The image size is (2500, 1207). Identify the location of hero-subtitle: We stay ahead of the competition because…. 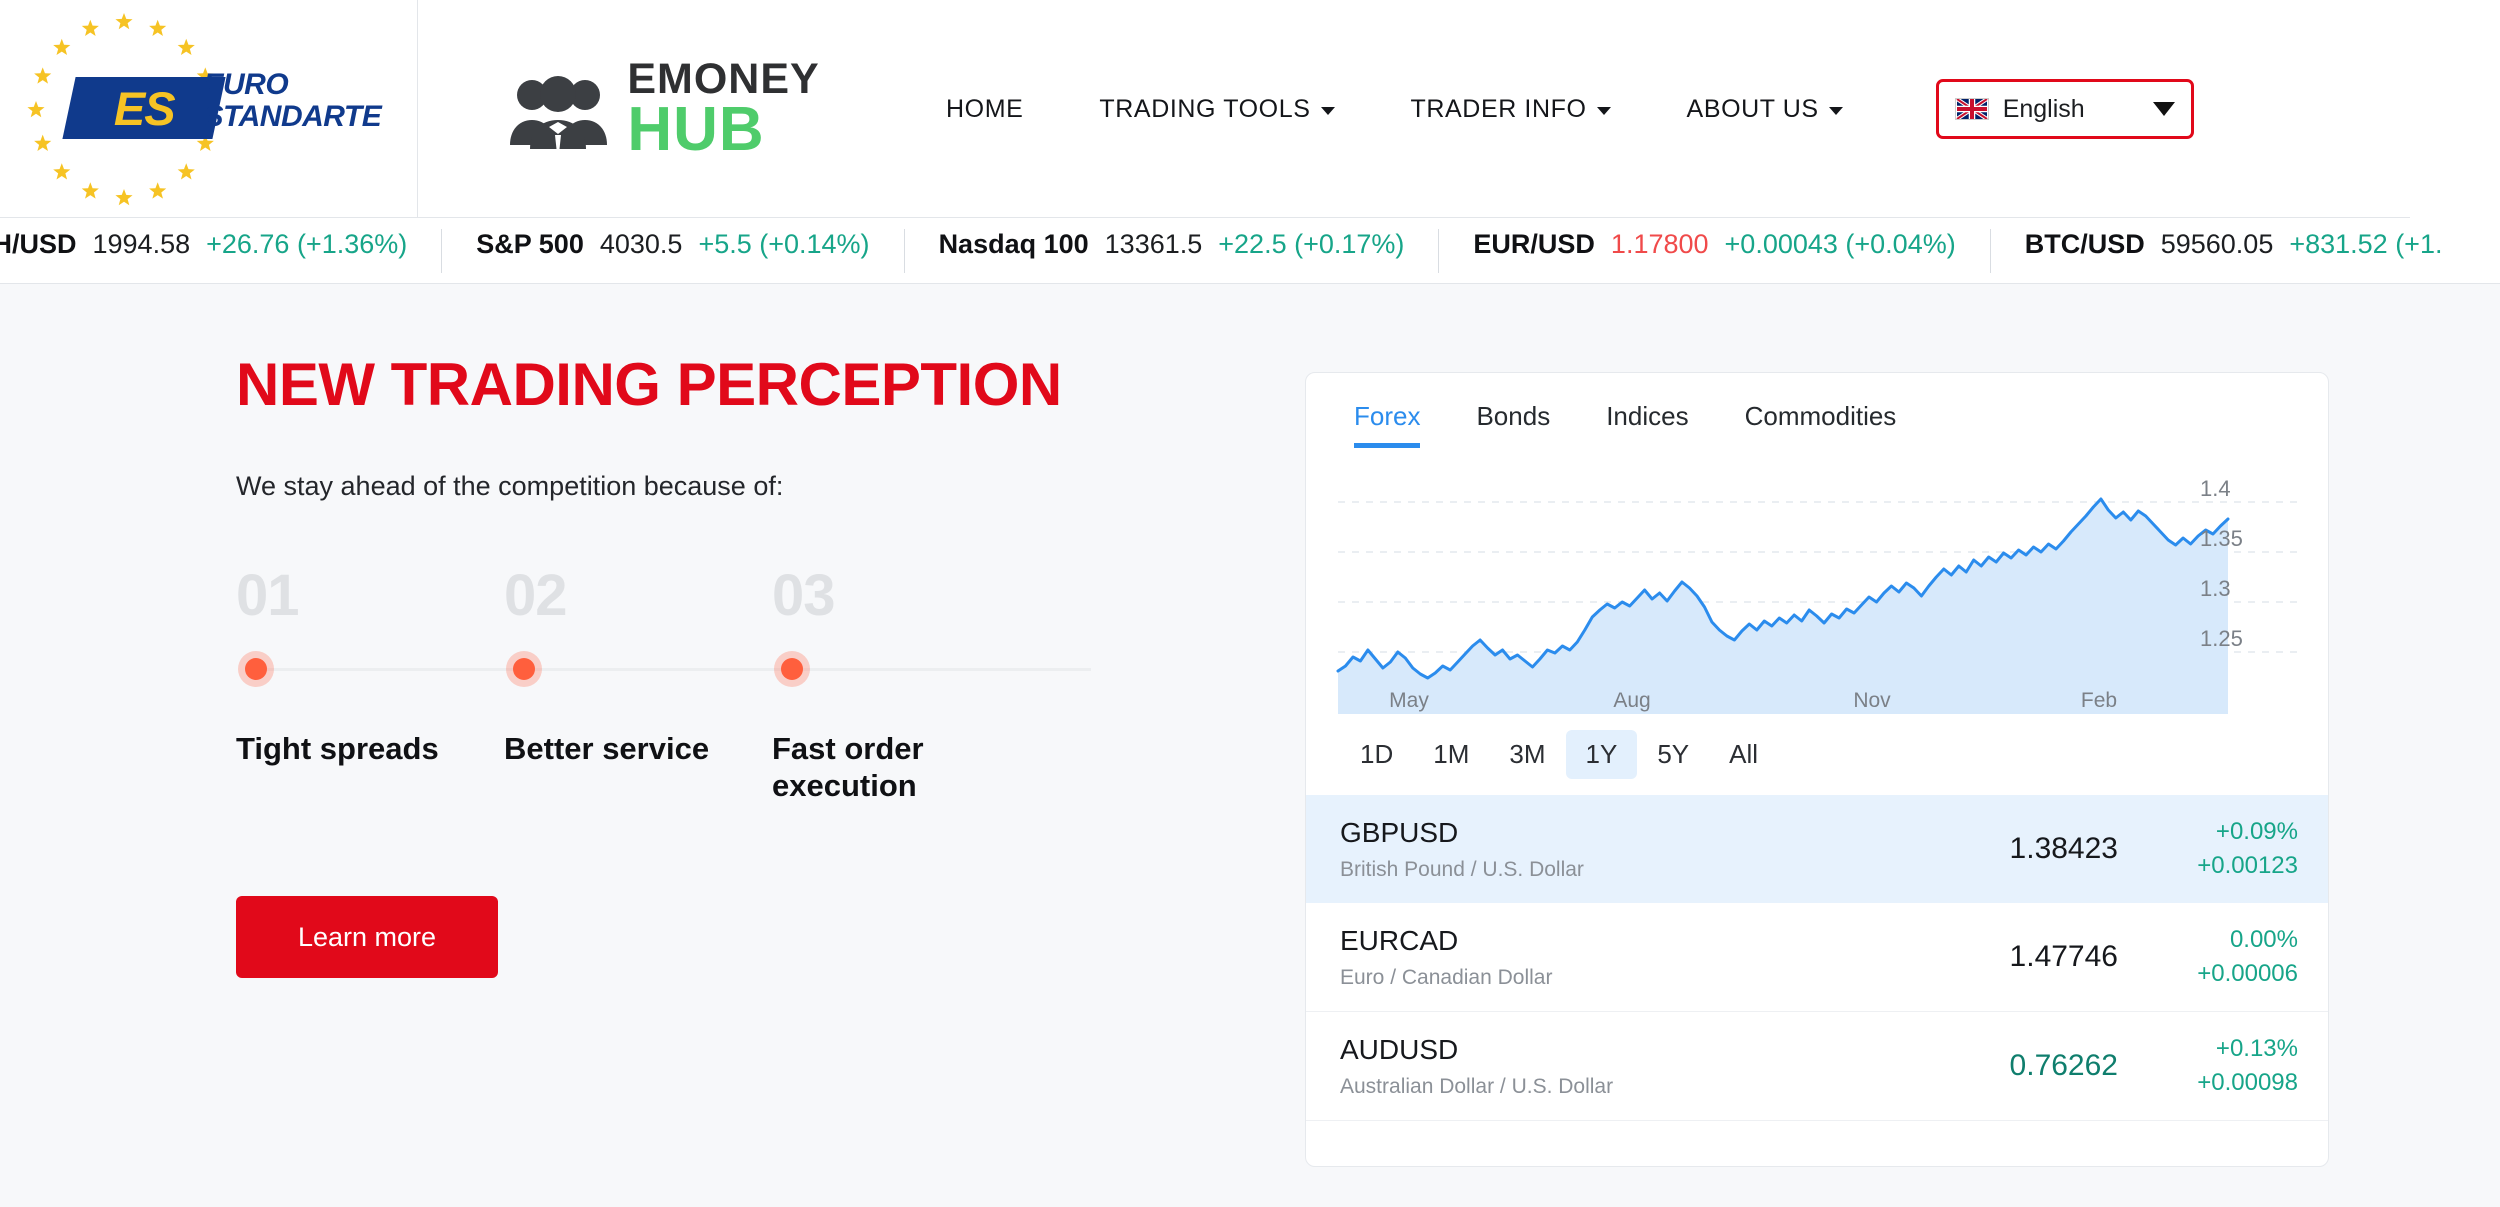
(510, 486).